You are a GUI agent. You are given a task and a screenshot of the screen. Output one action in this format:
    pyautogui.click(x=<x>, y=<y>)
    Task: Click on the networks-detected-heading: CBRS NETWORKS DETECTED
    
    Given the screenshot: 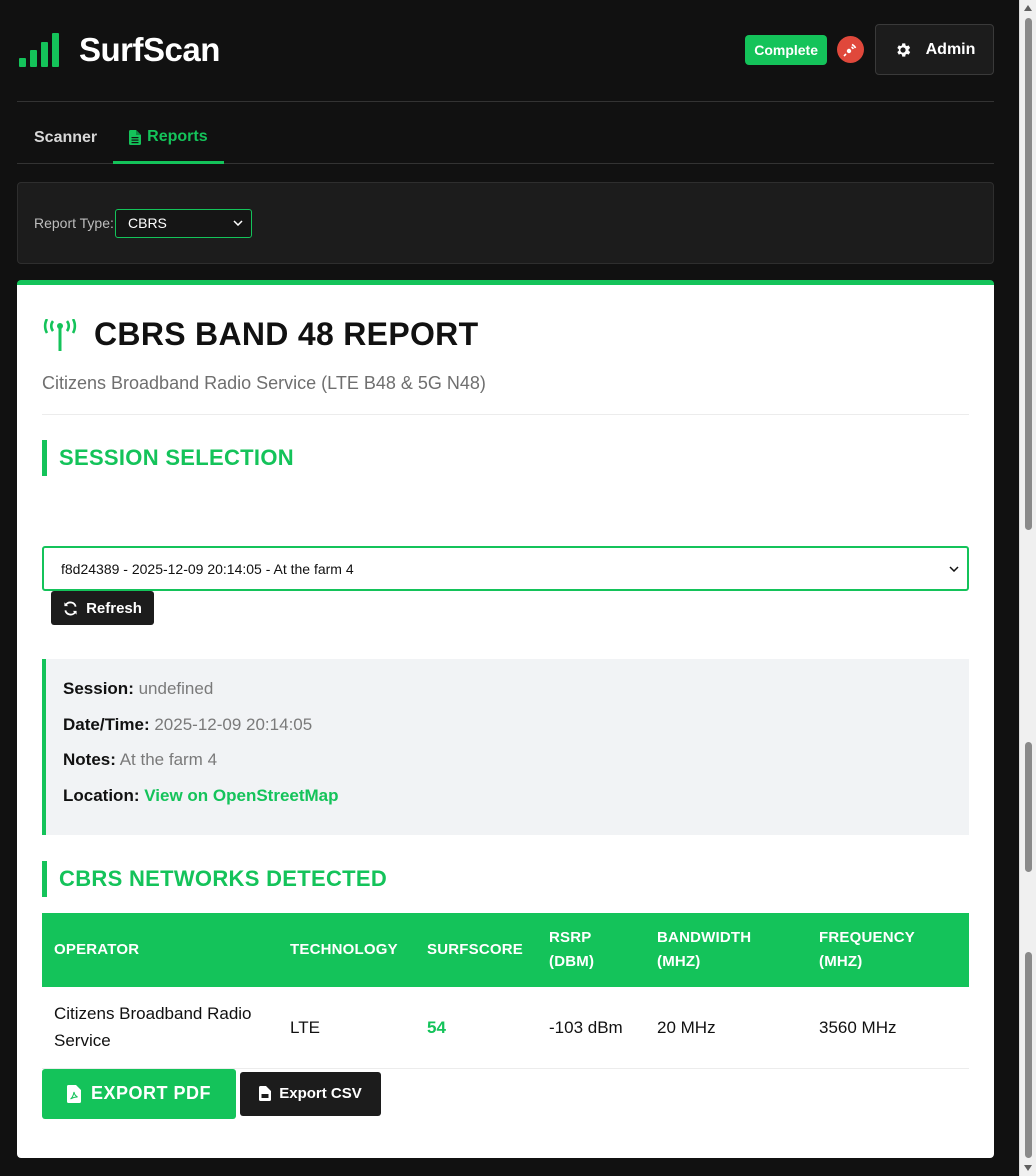 What is the action you would take?
    pyautogui.click(x=505, y=879)
    